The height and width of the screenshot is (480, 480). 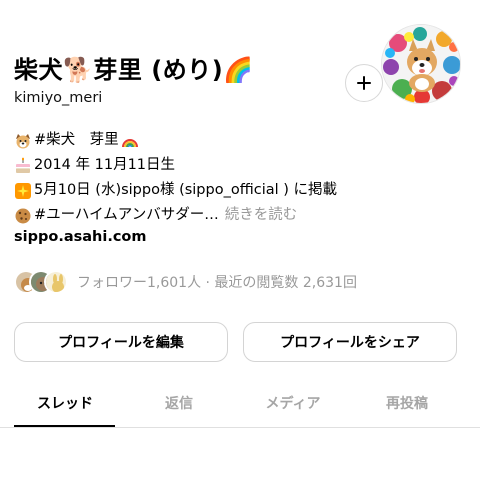 I want to click on bio-line-4: #ユーハイムアンバサダー… 続きを読む, so click(x=175, y=215).